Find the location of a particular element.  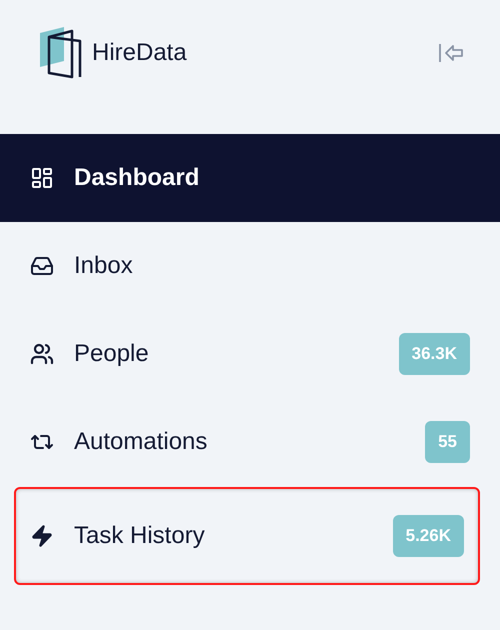

dashboard-icon is located at coordinates (42, 178).